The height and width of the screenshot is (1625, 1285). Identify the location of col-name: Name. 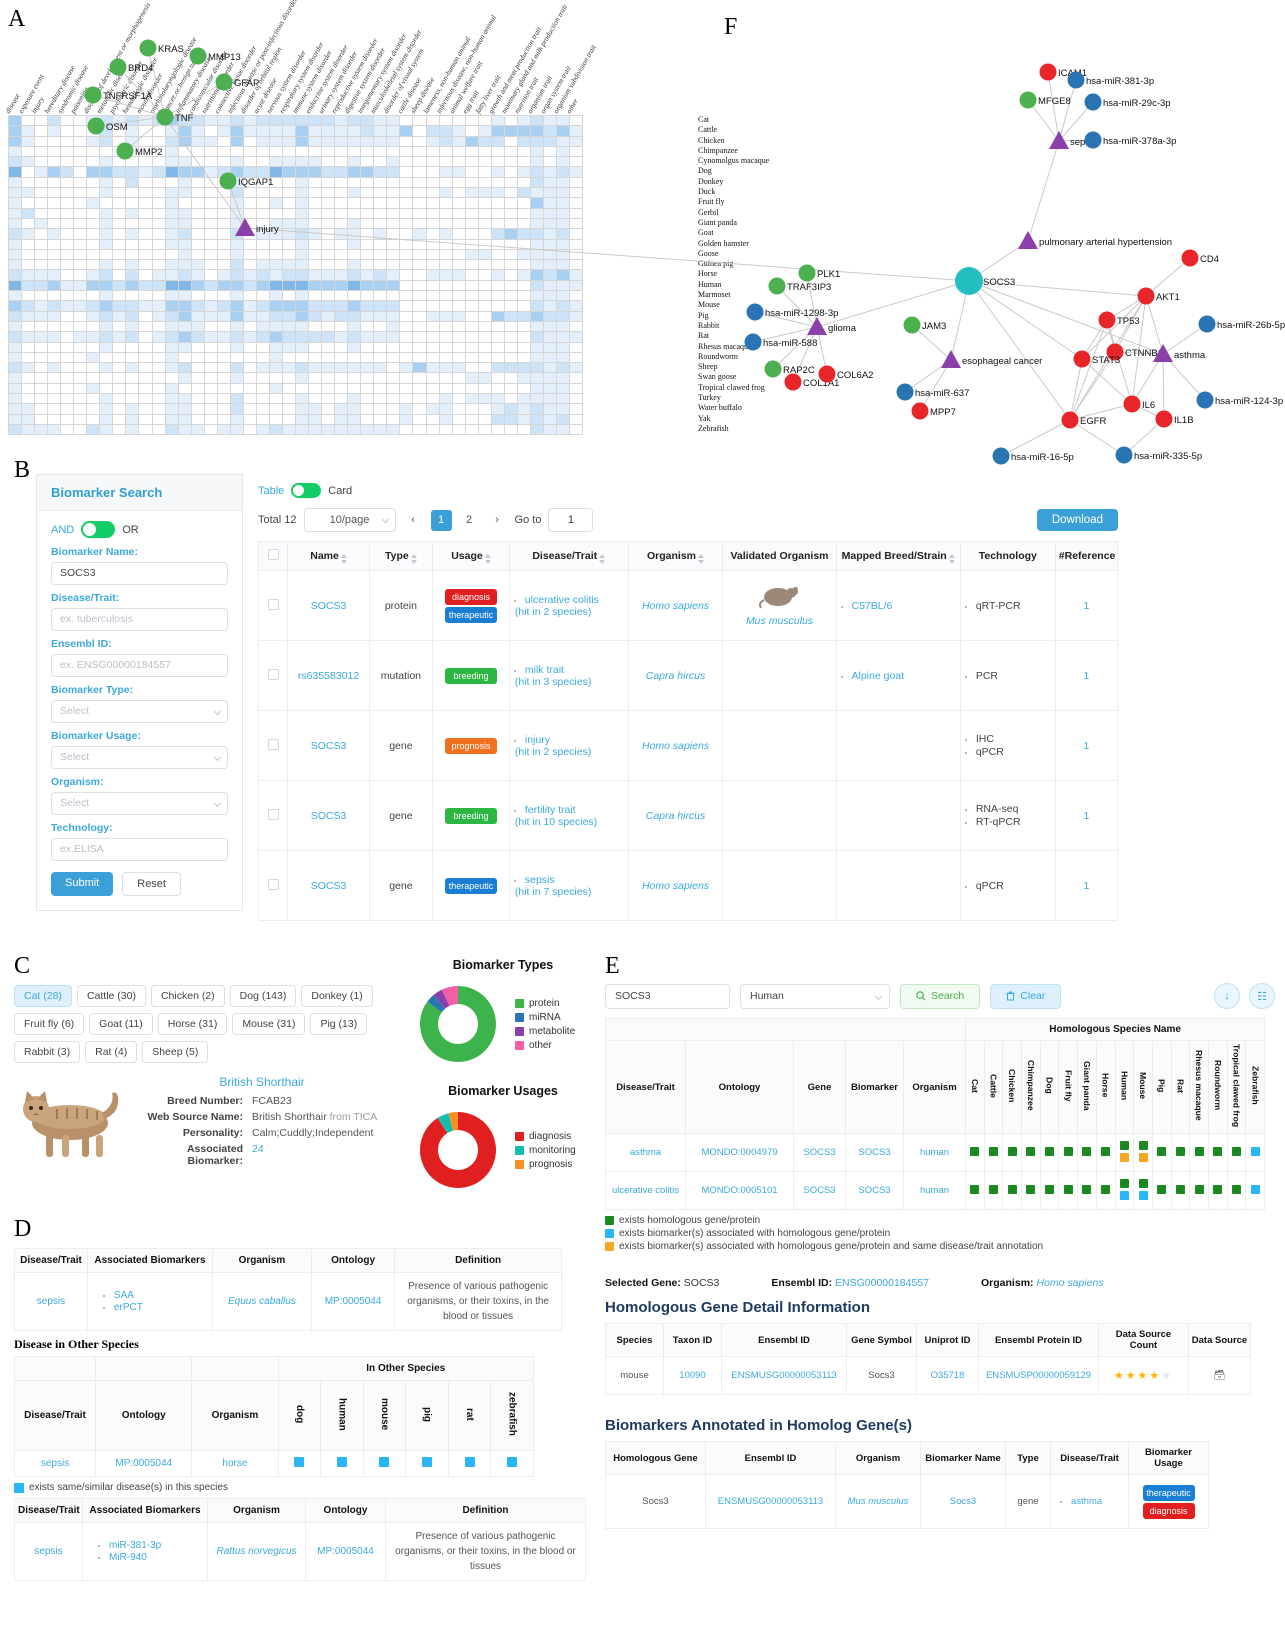
(328, 556).